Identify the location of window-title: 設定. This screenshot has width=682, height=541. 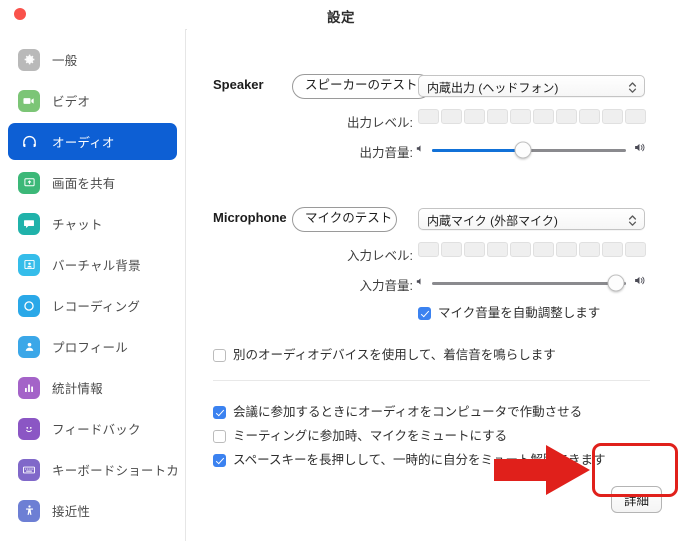
(341, 17).